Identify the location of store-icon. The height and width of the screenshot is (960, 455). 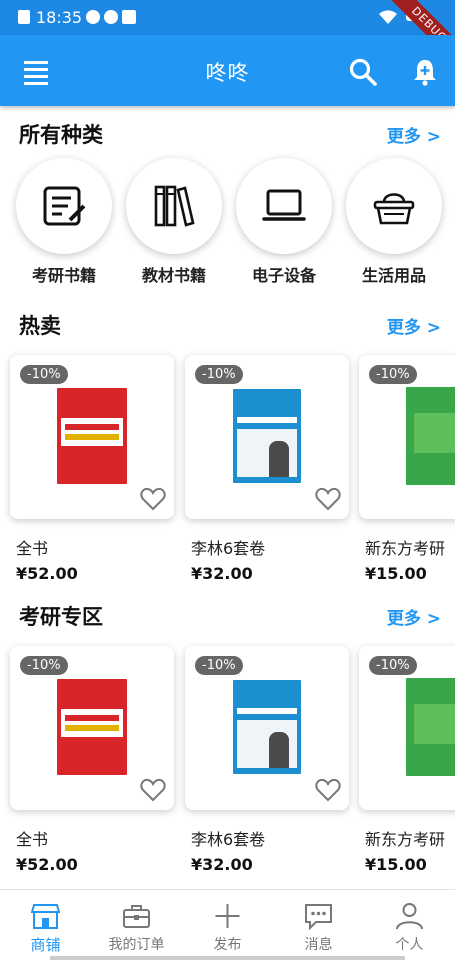
(45, 916).